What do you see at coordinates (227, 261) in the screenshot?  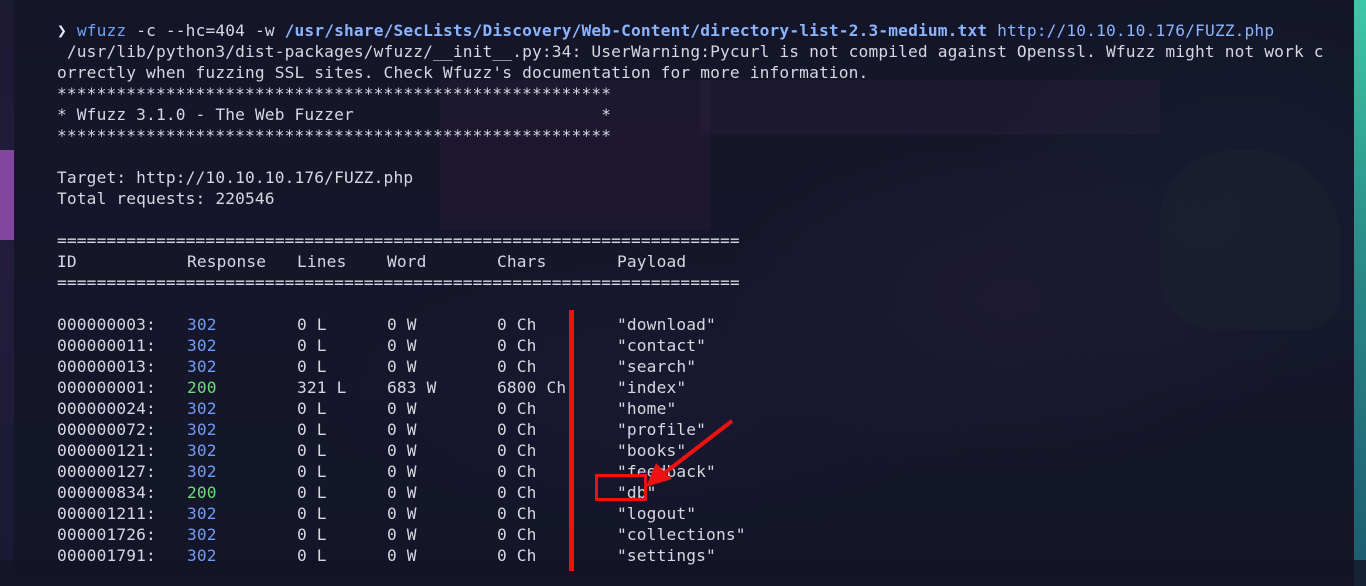 I see `header-response: Response` at bounding box center [227, 261].